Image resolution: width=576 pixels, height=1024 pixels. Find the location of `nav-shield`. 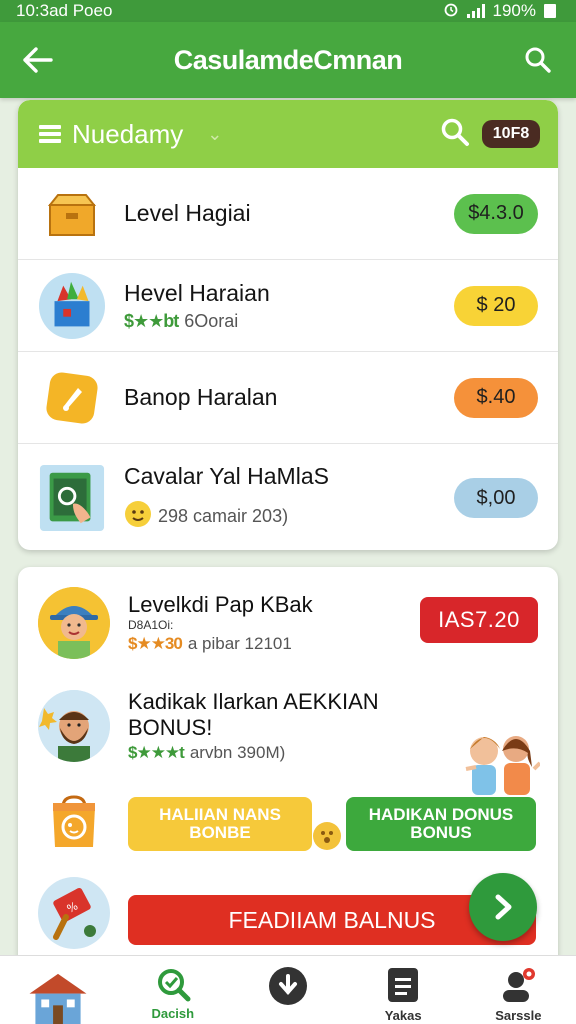

nav-shield is located at coordinates (288, 990).